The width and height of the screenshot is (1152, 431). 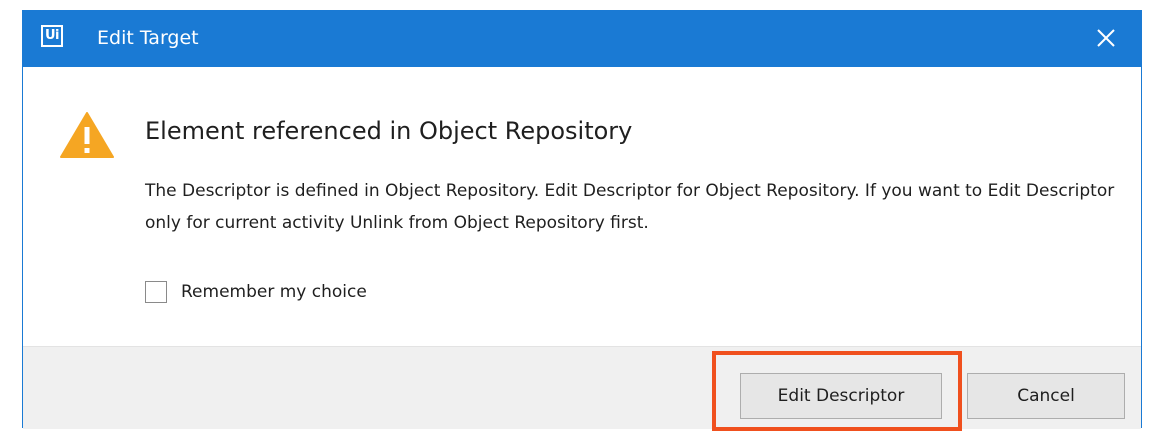 I want to click on uipath-logo-icon: Ui, so click(x=52, y=36).